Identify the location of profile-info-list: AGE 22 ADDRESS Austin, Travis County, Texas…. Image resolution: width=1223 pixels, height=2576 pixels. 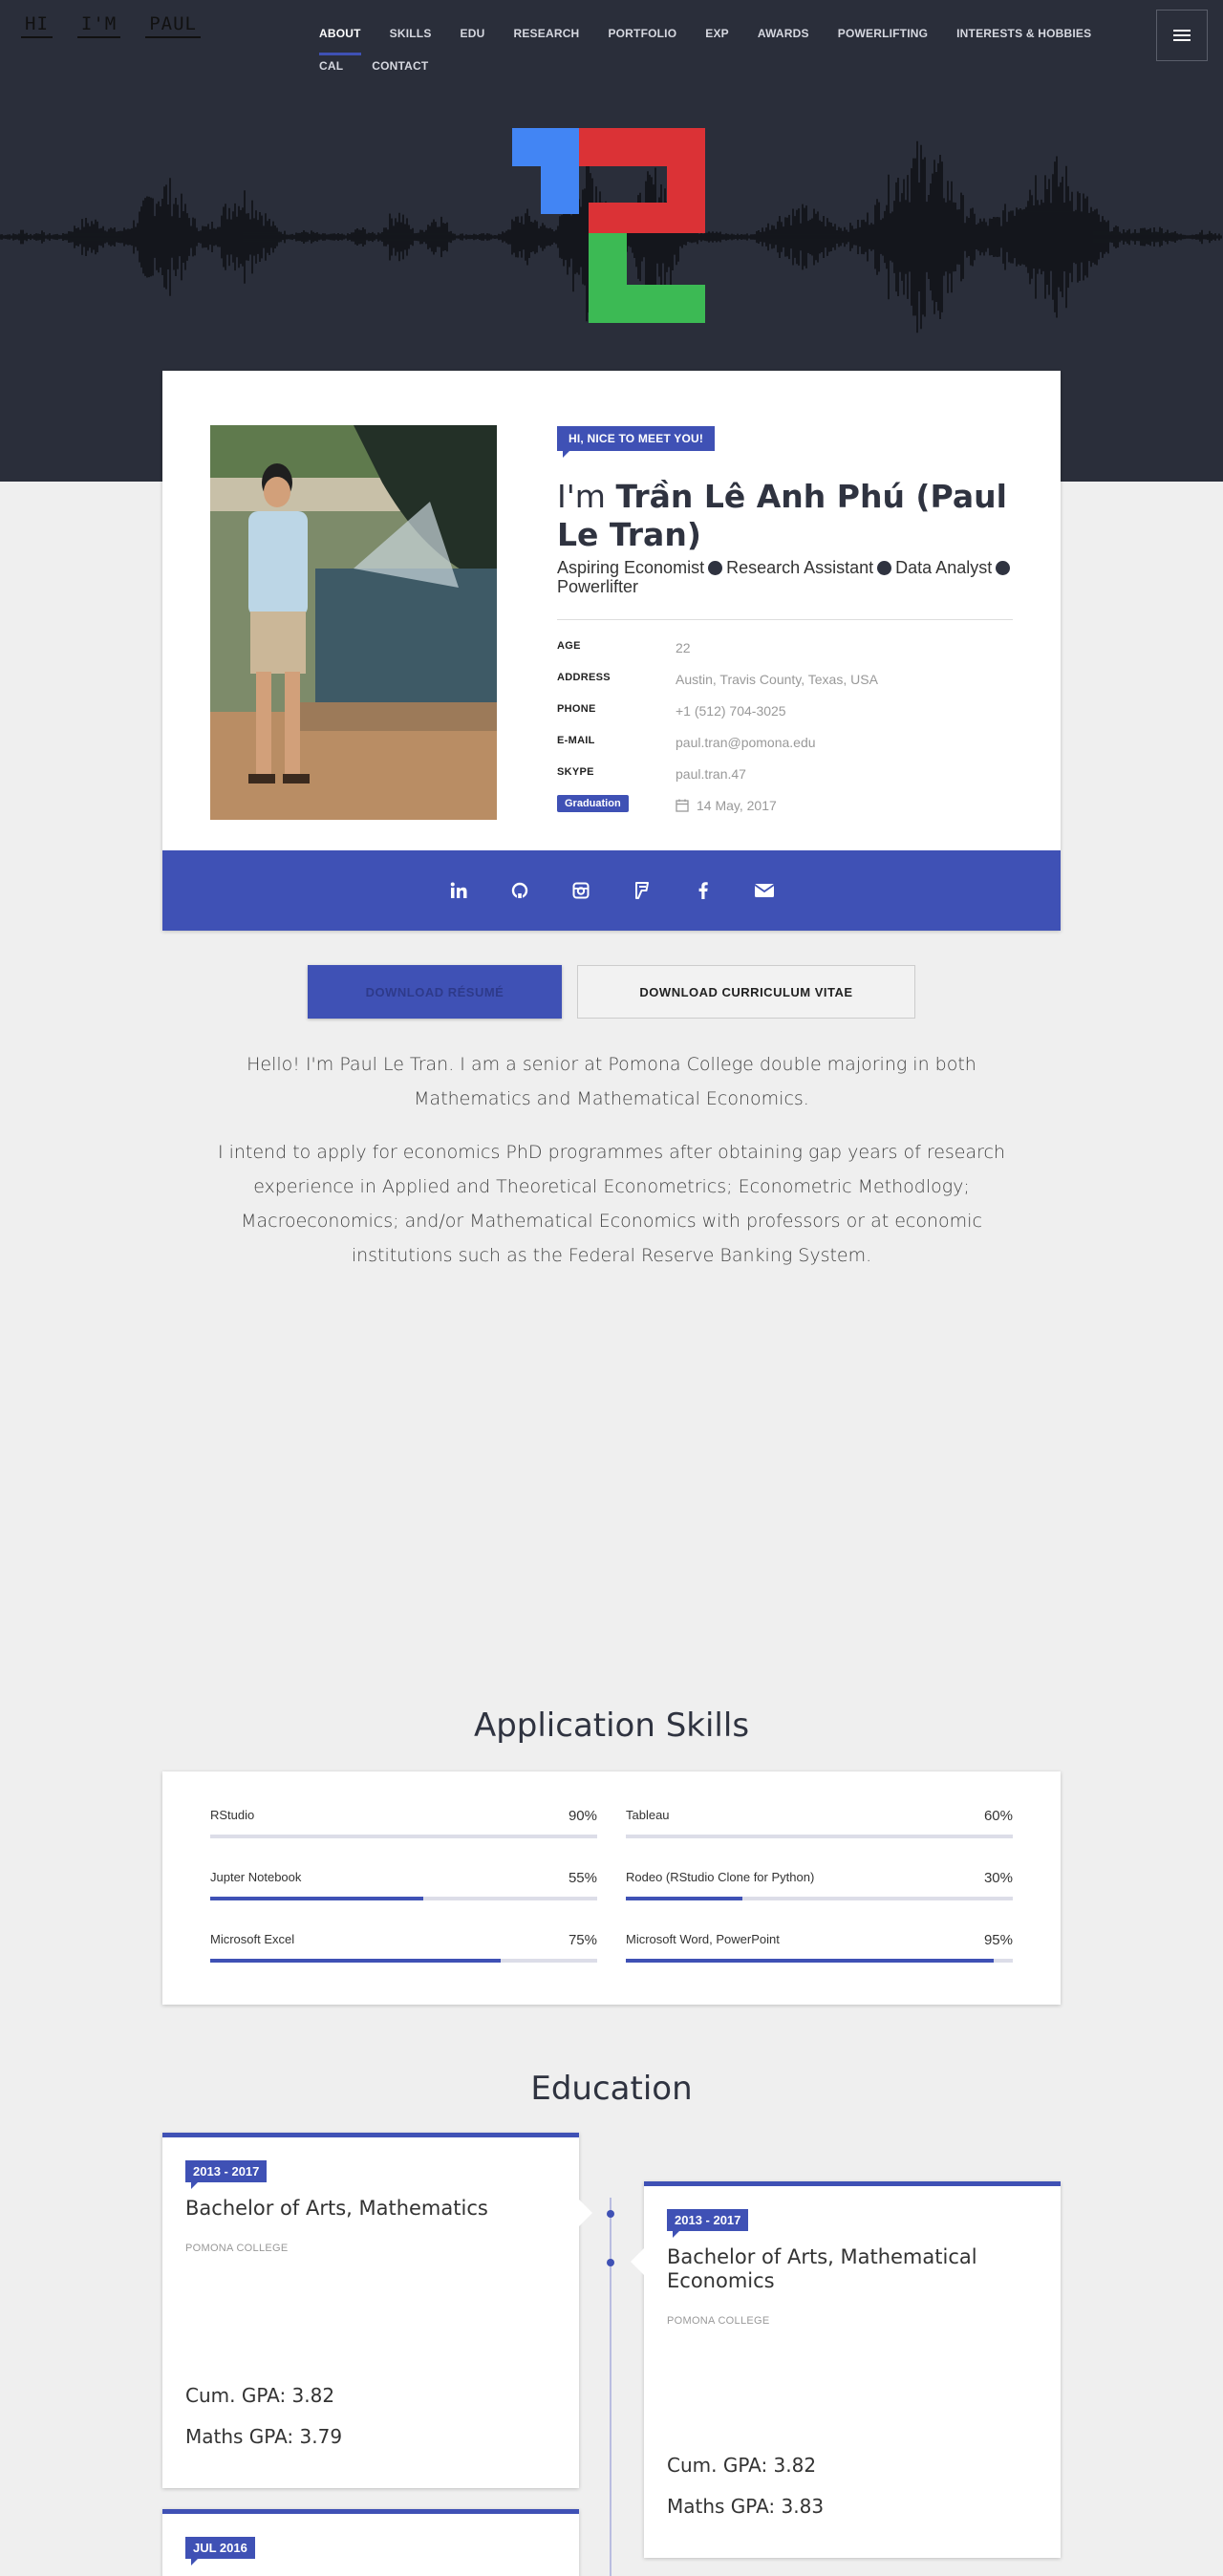
(785, 734).